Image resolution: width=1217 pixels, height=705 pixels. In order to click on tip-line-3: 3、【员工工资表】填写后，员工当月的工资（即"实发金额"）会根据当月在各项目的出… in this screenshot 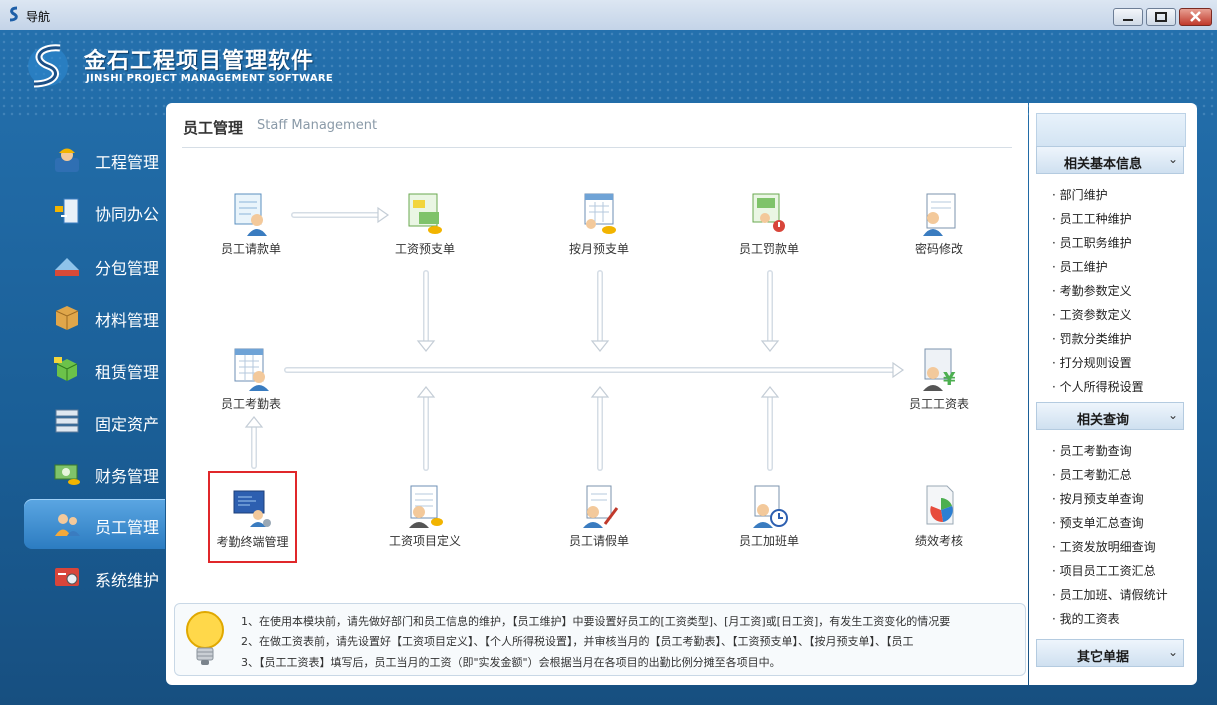, I will do `click(511, 662)`.